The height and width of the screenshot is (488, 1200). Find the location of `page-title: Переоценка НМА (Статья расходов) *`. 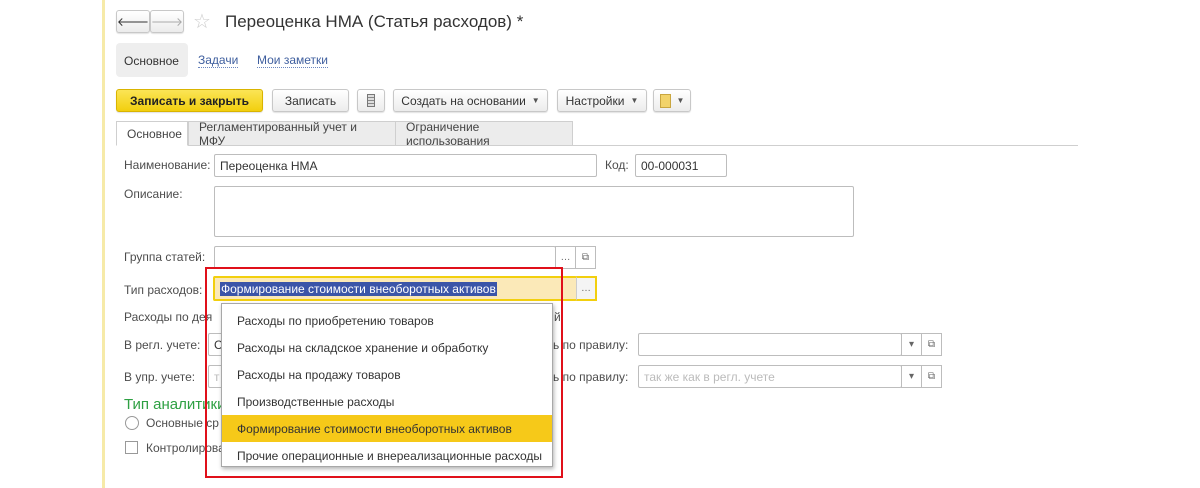

page-title: Переоценка НМА (Статья расходов) * is located at coordinates (374, 21).